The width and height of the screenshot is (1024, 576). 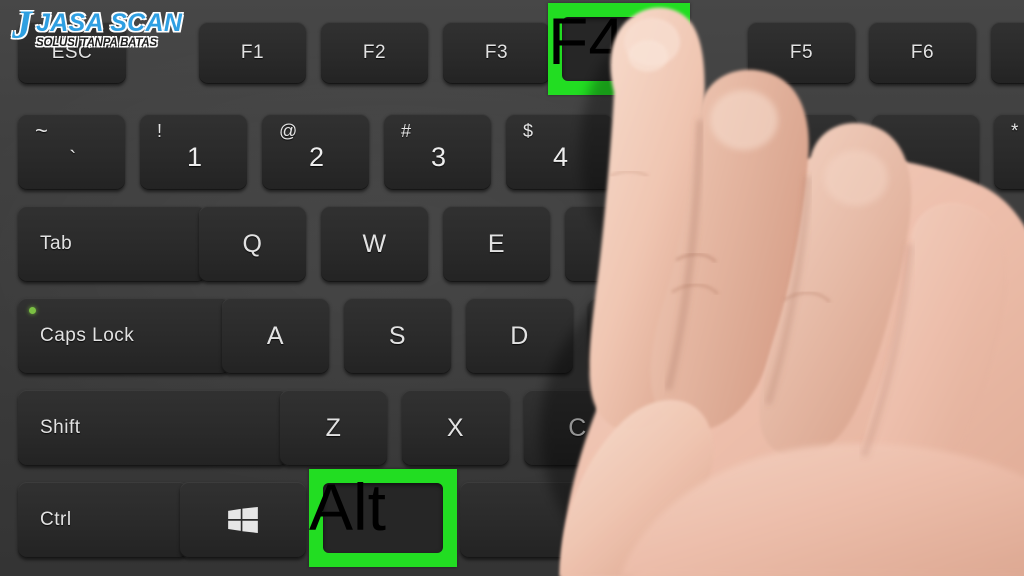 I want to click on key-label: F3, so click(x=496, y=52).